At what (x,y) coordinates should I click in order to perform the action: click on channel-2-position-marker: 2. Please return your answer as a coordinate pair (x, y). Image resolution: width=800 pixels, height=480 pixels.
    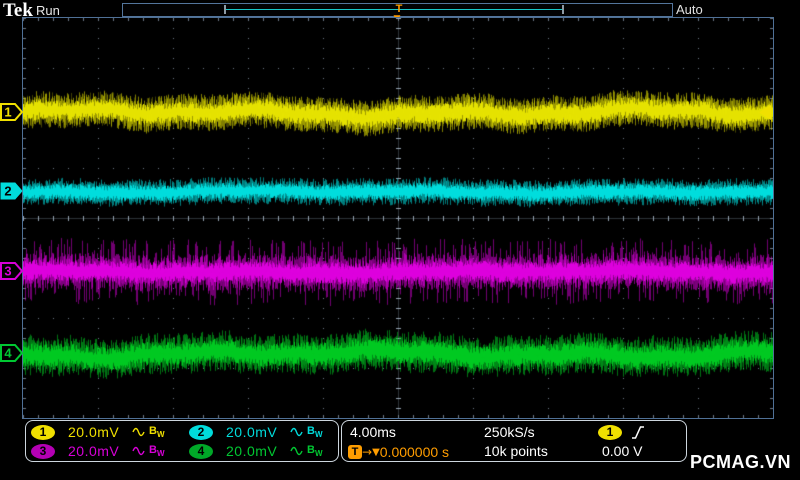
    Looking at the image, I should click on (11, 191).